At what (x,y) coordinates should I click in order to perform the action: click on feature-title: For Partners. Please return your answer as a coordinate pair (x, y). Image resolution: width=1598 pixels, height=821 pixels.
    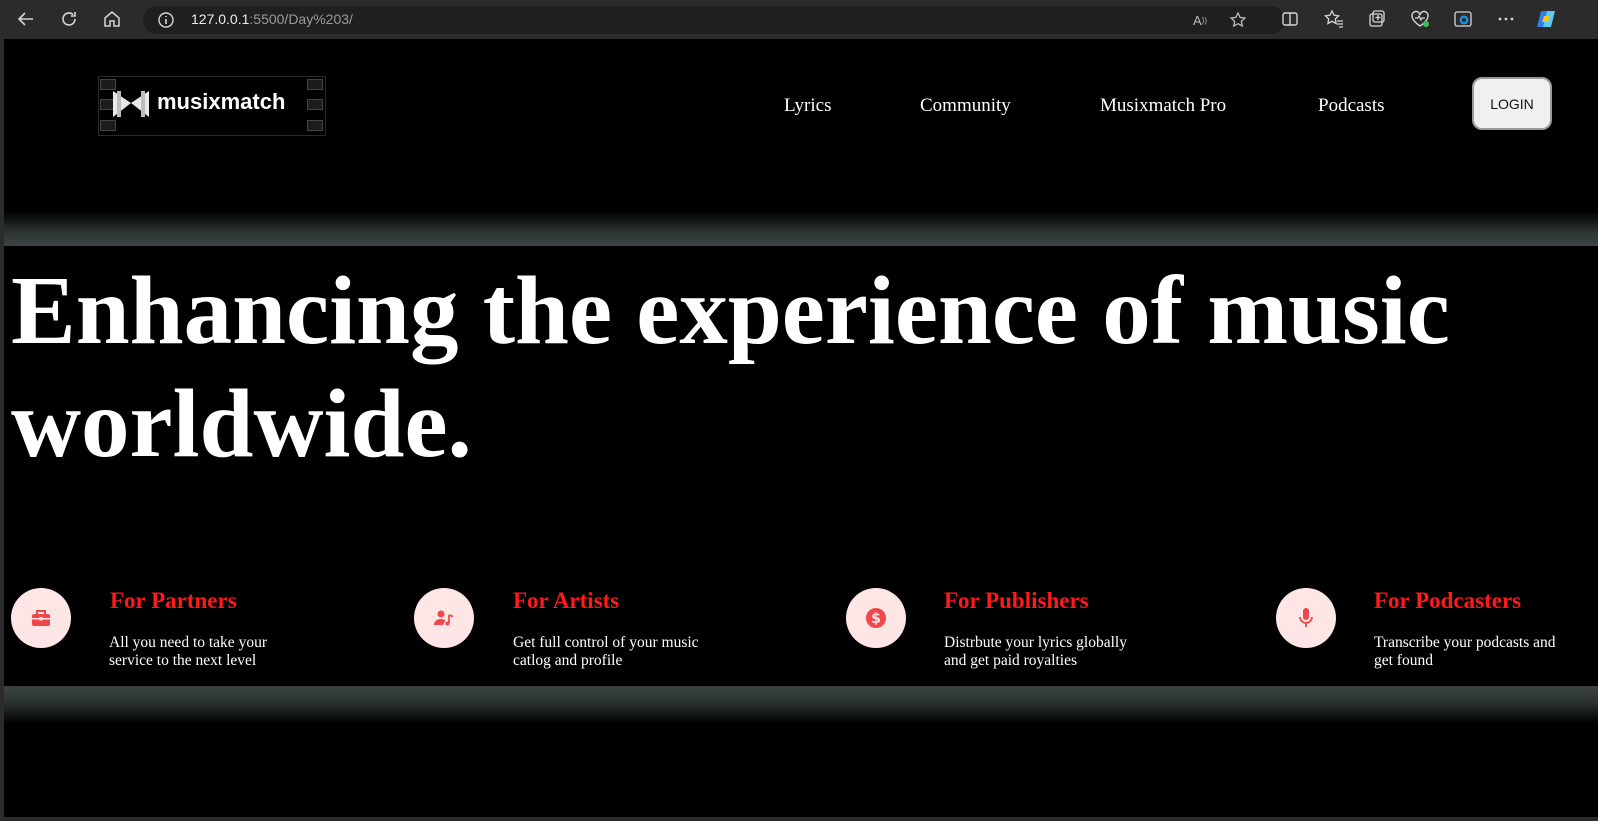
    Looking at the image, I should click on (173, 600).